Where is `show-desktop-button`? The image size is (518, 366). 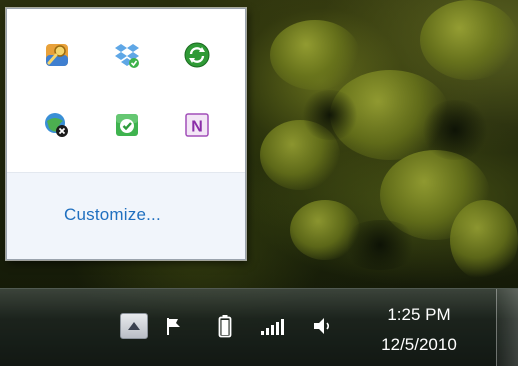 show-desktop-button is located at coordinates (507, 327).